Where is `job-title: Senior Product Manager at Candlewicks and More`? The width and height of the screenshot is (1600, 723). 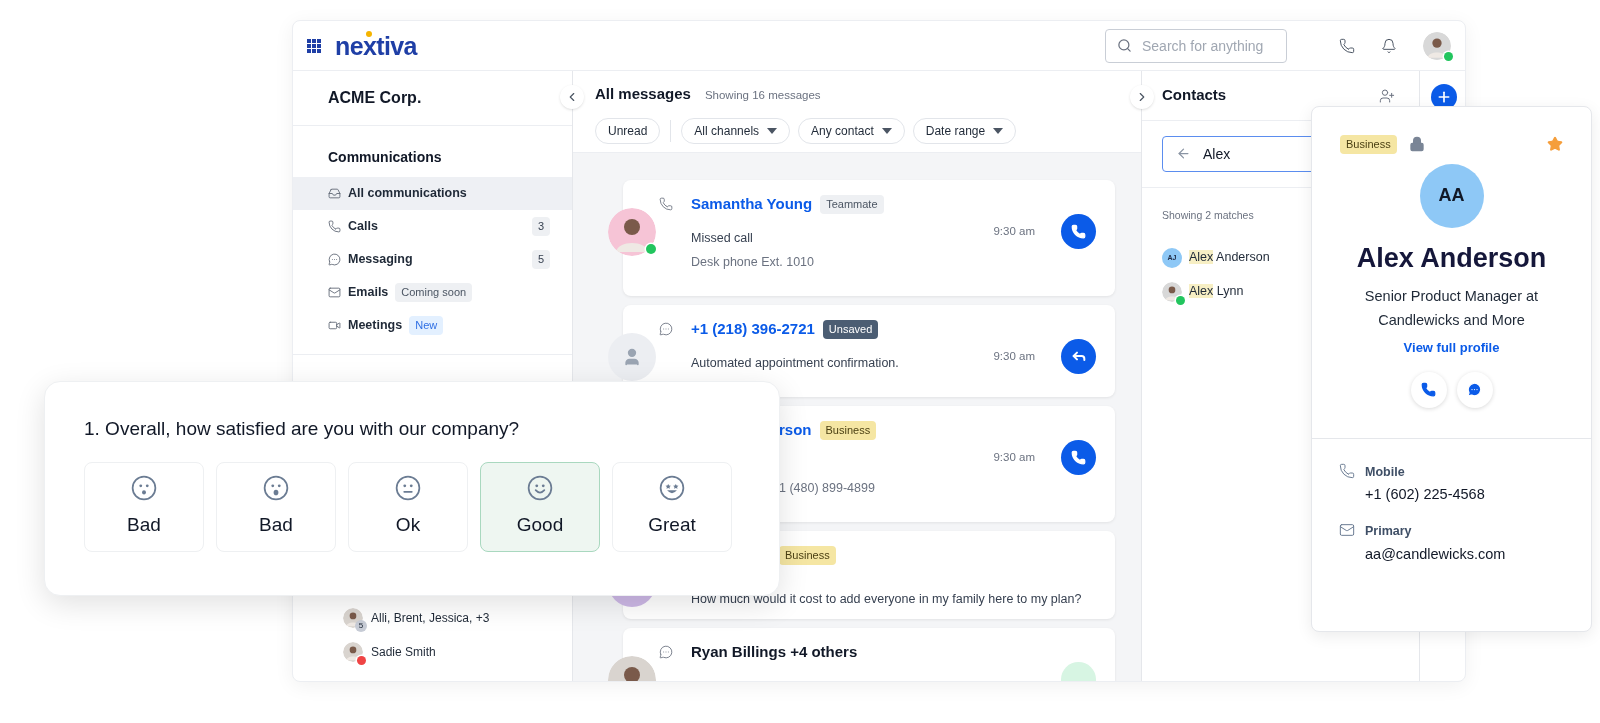 job-title: Senior Product Manager at Candlewicks and More is located at coordinates (1451, 308).